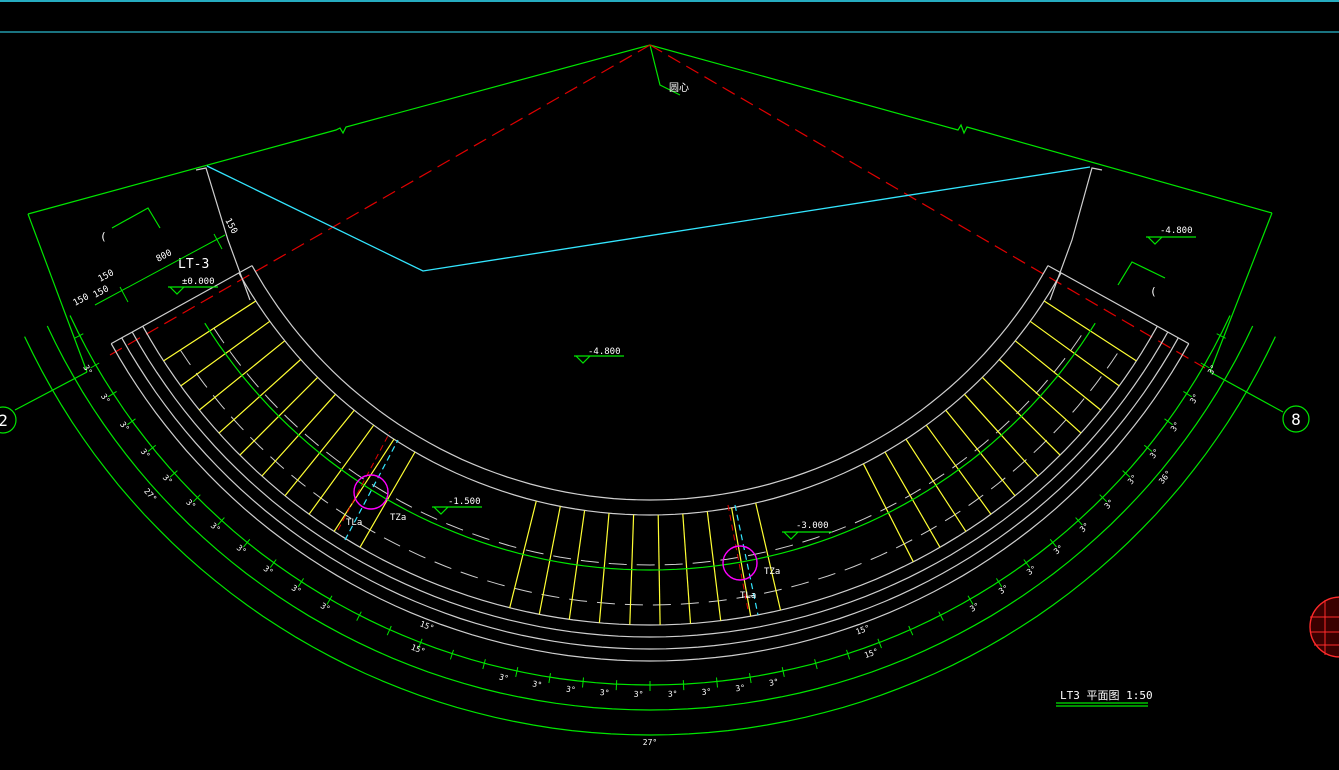  I want to click on dimension-group-top-left: 800 150 150 150 150, so click(155, 263).